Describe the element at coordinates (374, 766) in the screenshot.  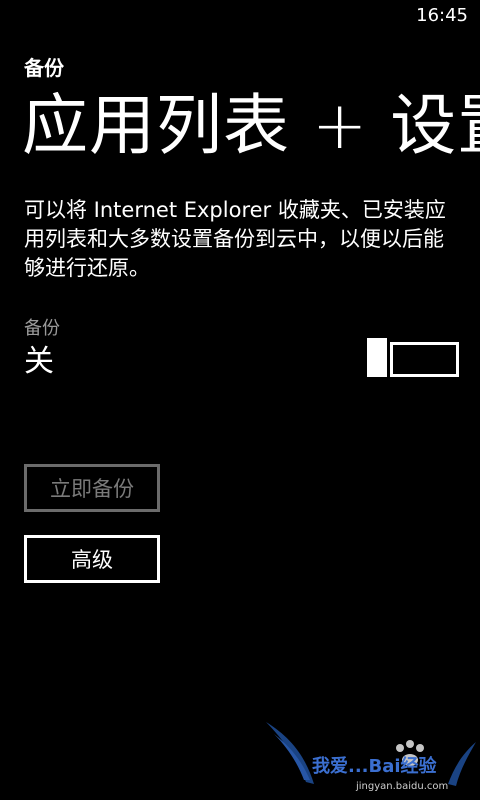
I see `watermark-text: 我爱...Bai经验` at that location.